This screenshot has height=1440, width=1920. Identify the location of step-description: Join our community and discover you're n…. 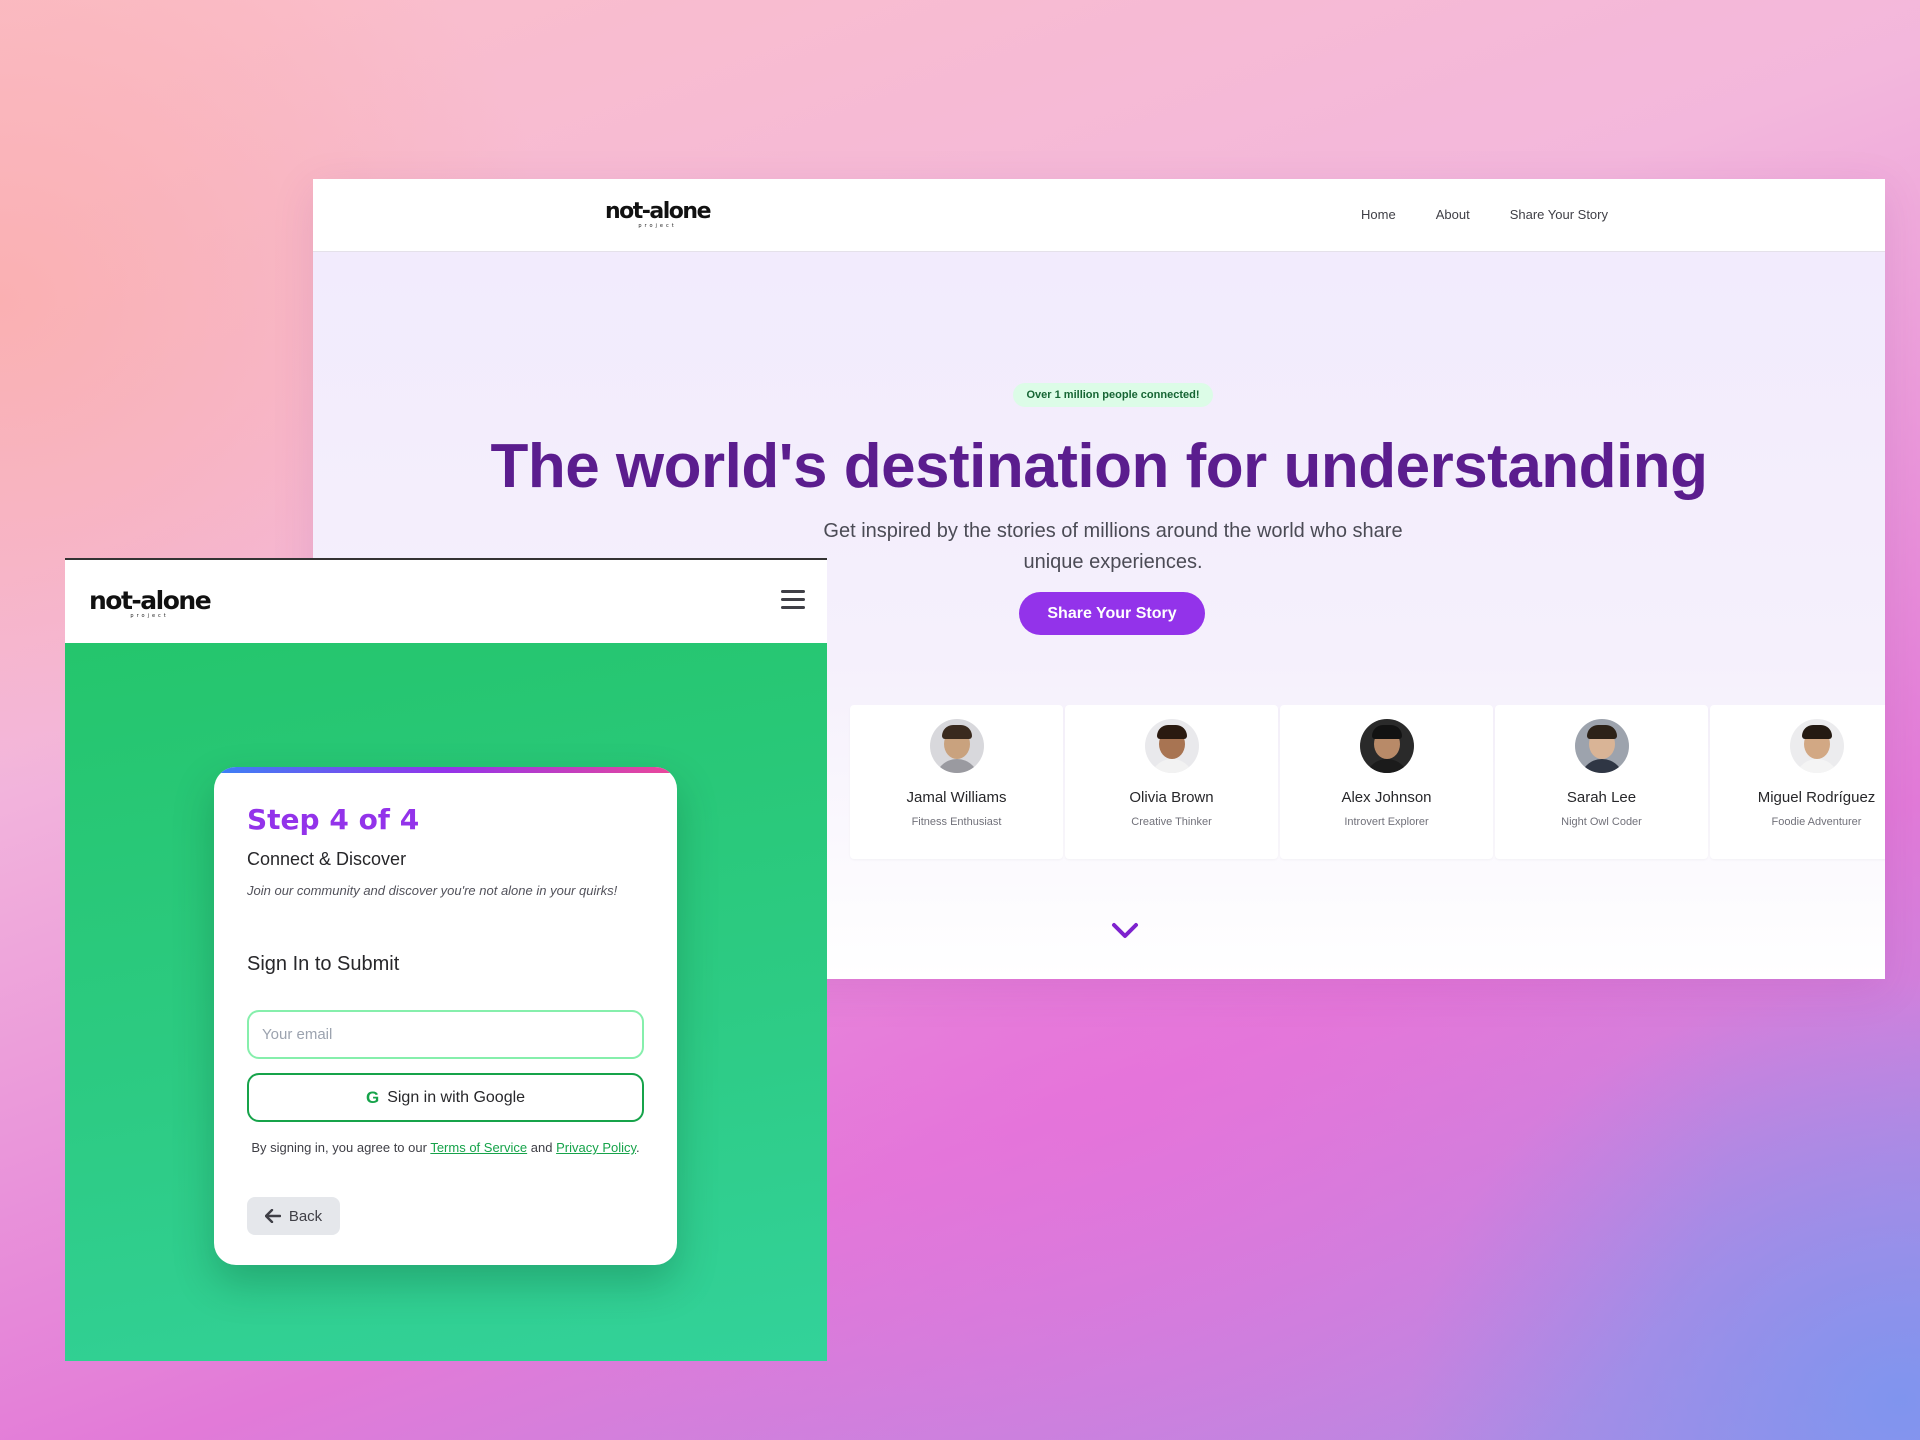
(432, 890).